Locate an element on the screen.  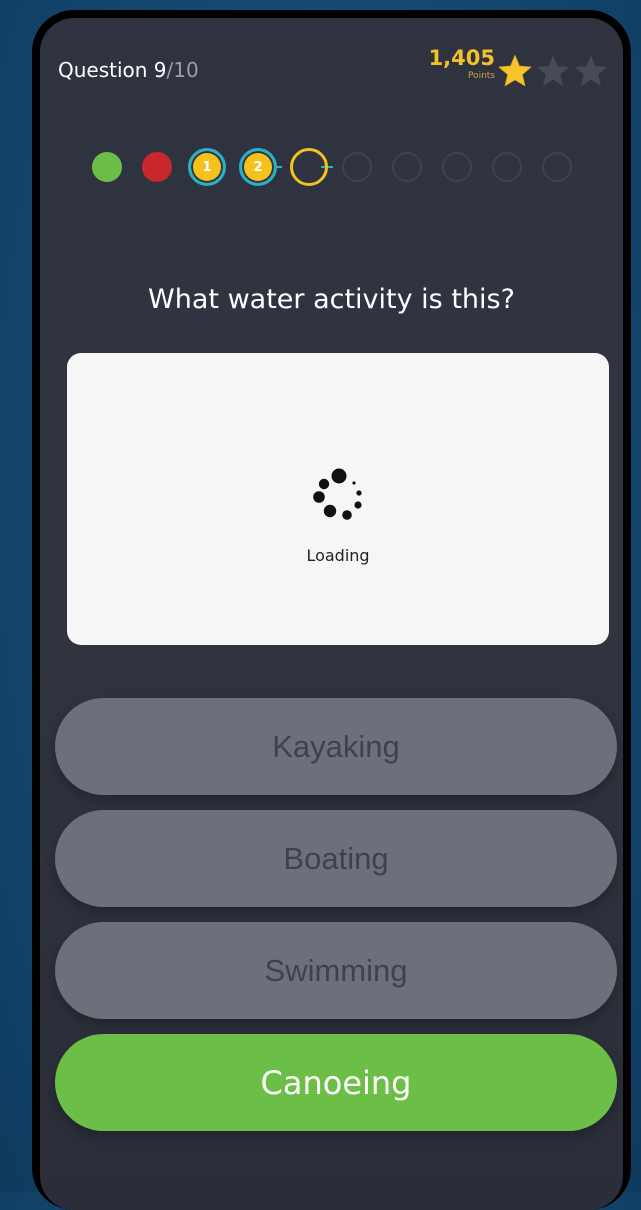
answer-option-canoeing: Canoeing is located at coordinates (336, 1082).